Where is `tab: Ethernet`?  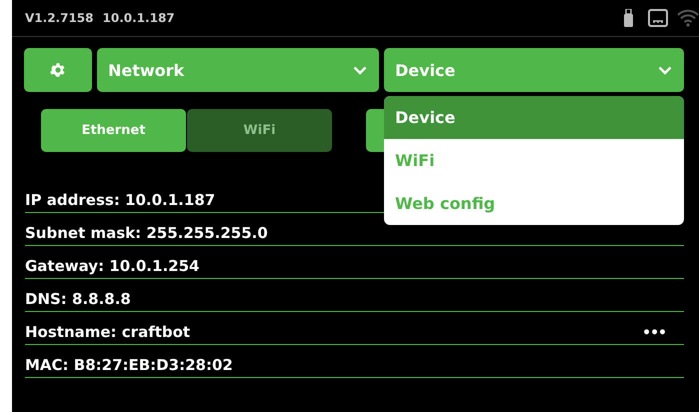
tab: Ethernet is located at coordinates (113, 130).